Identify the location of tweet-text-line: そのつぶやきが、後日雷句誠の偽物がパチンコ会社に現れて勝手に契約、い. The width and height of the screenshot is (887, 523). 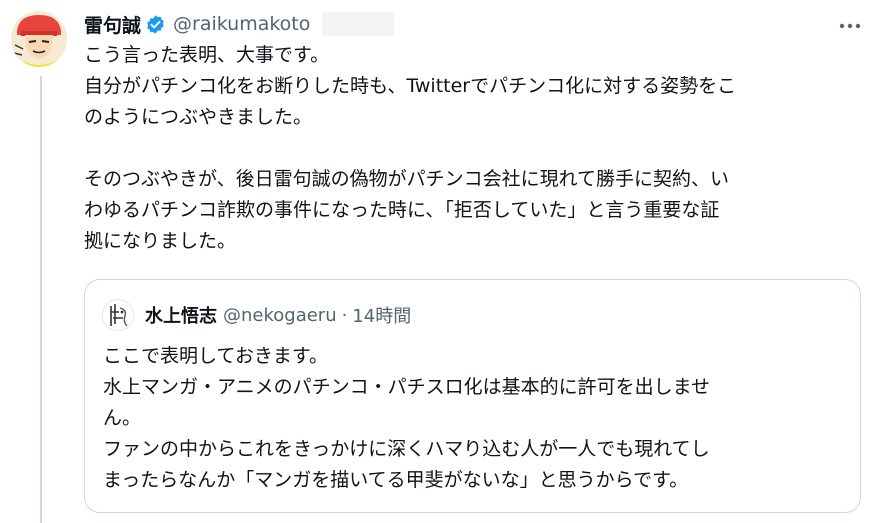
(407, 179).